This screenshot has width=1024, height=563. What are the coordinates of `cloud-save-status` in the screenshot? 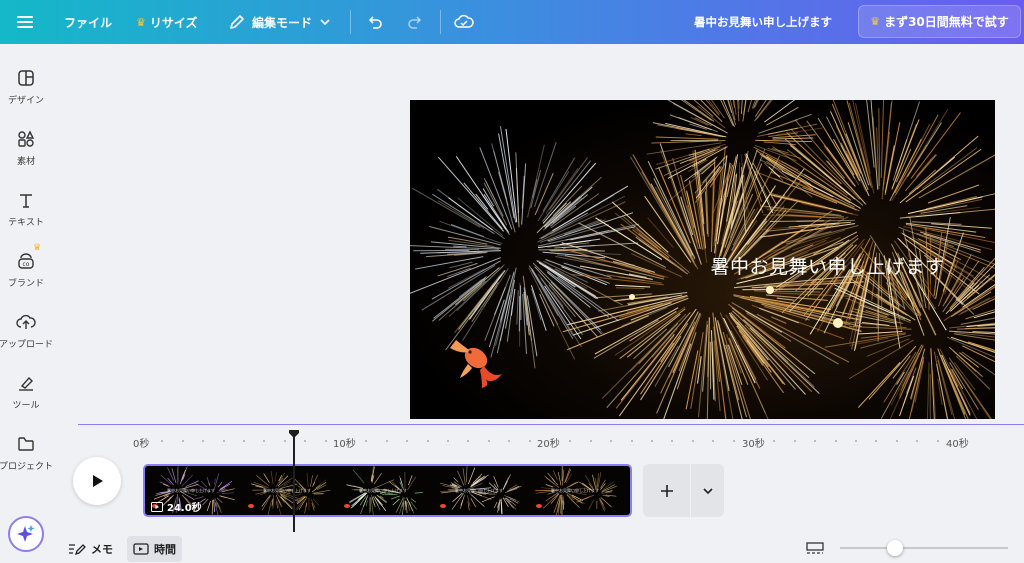 It's located at (464, 22).